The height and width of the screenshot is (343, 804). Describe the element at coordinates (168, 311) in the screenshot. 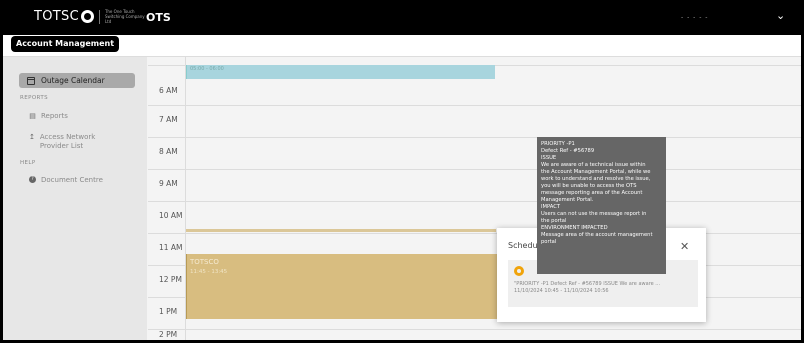

I see `hour-label: 1 PM` at that location.